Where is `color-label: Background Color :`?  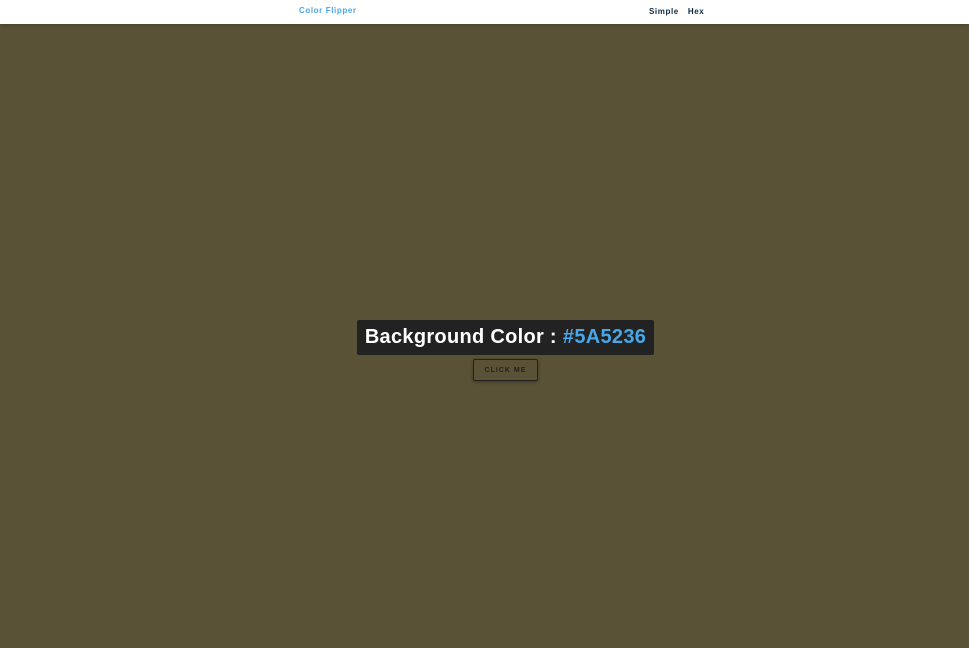
color-label: Background Color : is located at coordinates (460, 336).